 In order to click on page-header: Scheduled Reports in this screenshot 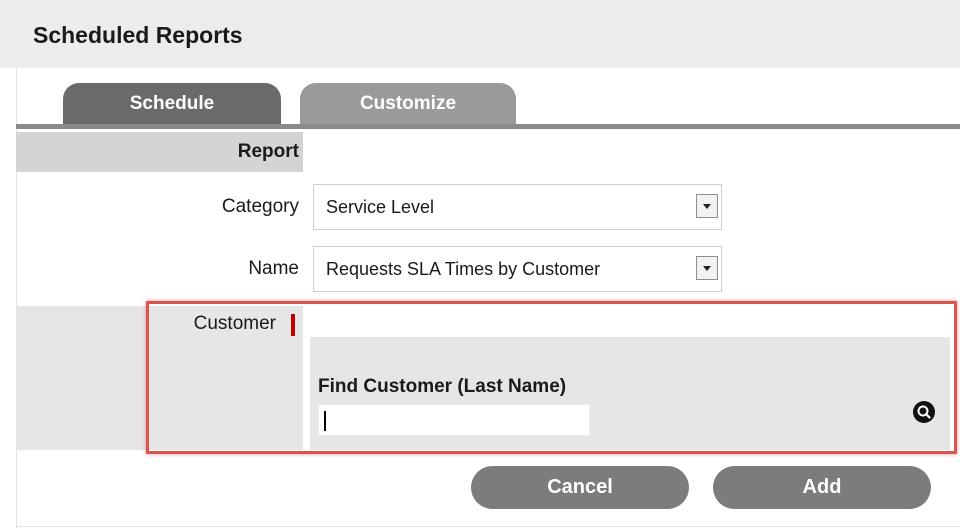, I will do `click(480, 34)`.